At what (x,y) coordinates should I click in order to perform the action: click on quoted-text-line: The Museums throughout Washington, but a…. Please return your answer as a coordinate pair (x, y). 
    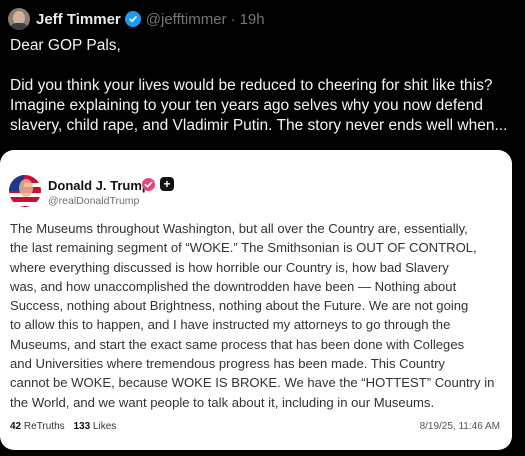
    Looking at the image, I should click on (239, 228).